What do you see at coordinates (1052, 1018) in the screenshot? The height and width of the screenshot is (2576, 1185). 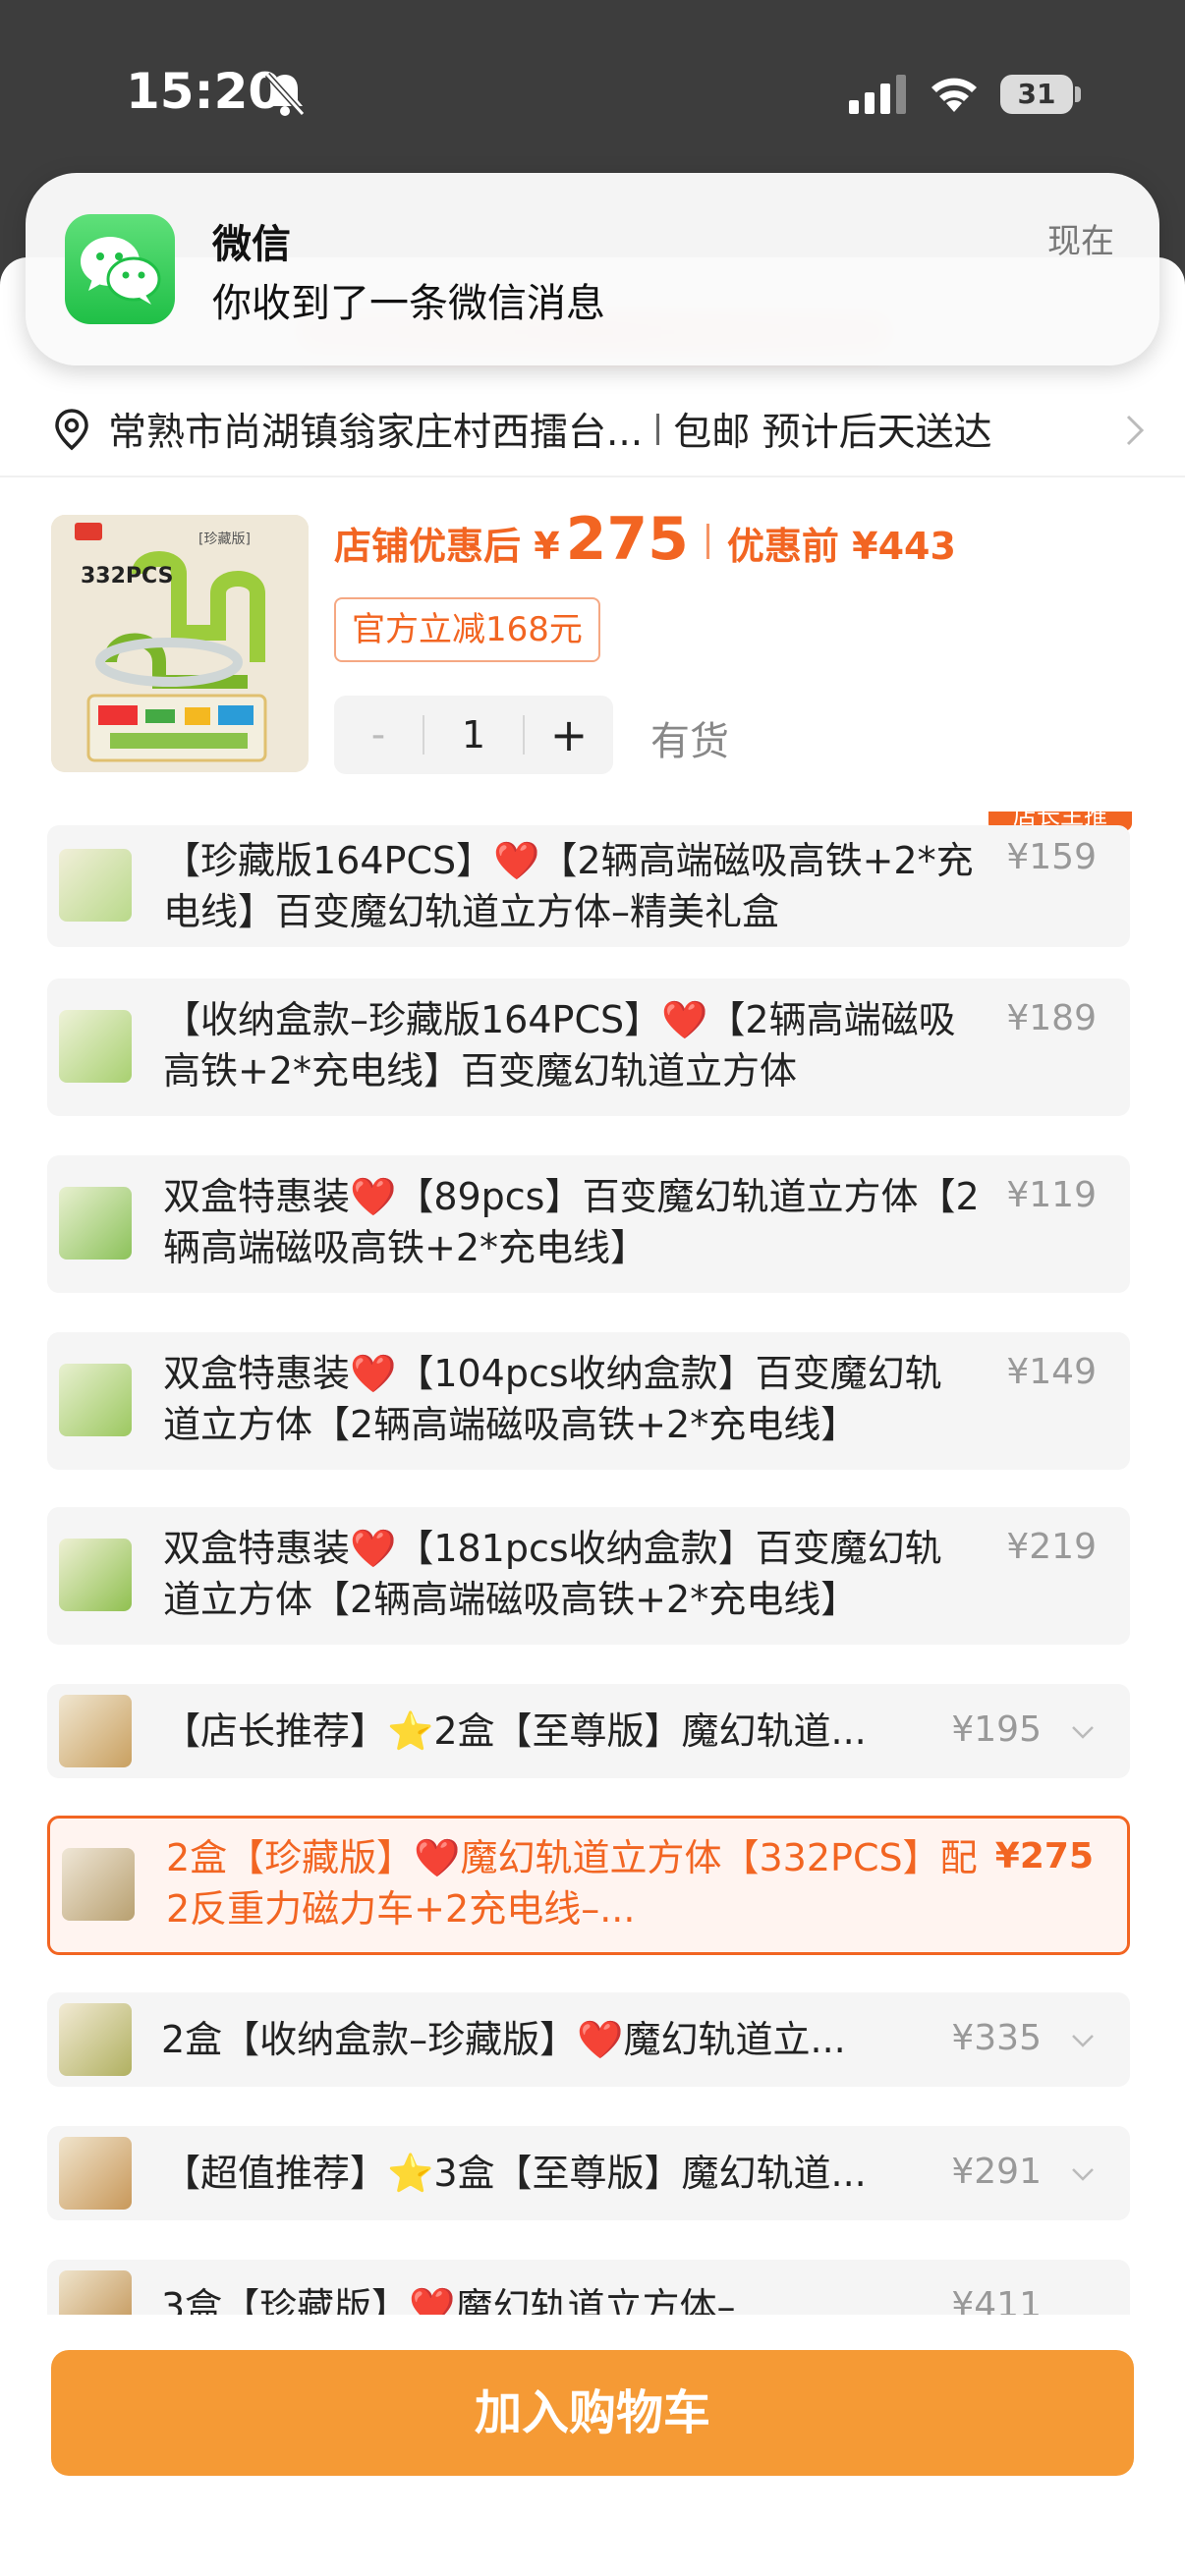 I see `option-price: ¥189` at bounding box center [1052, 1018].